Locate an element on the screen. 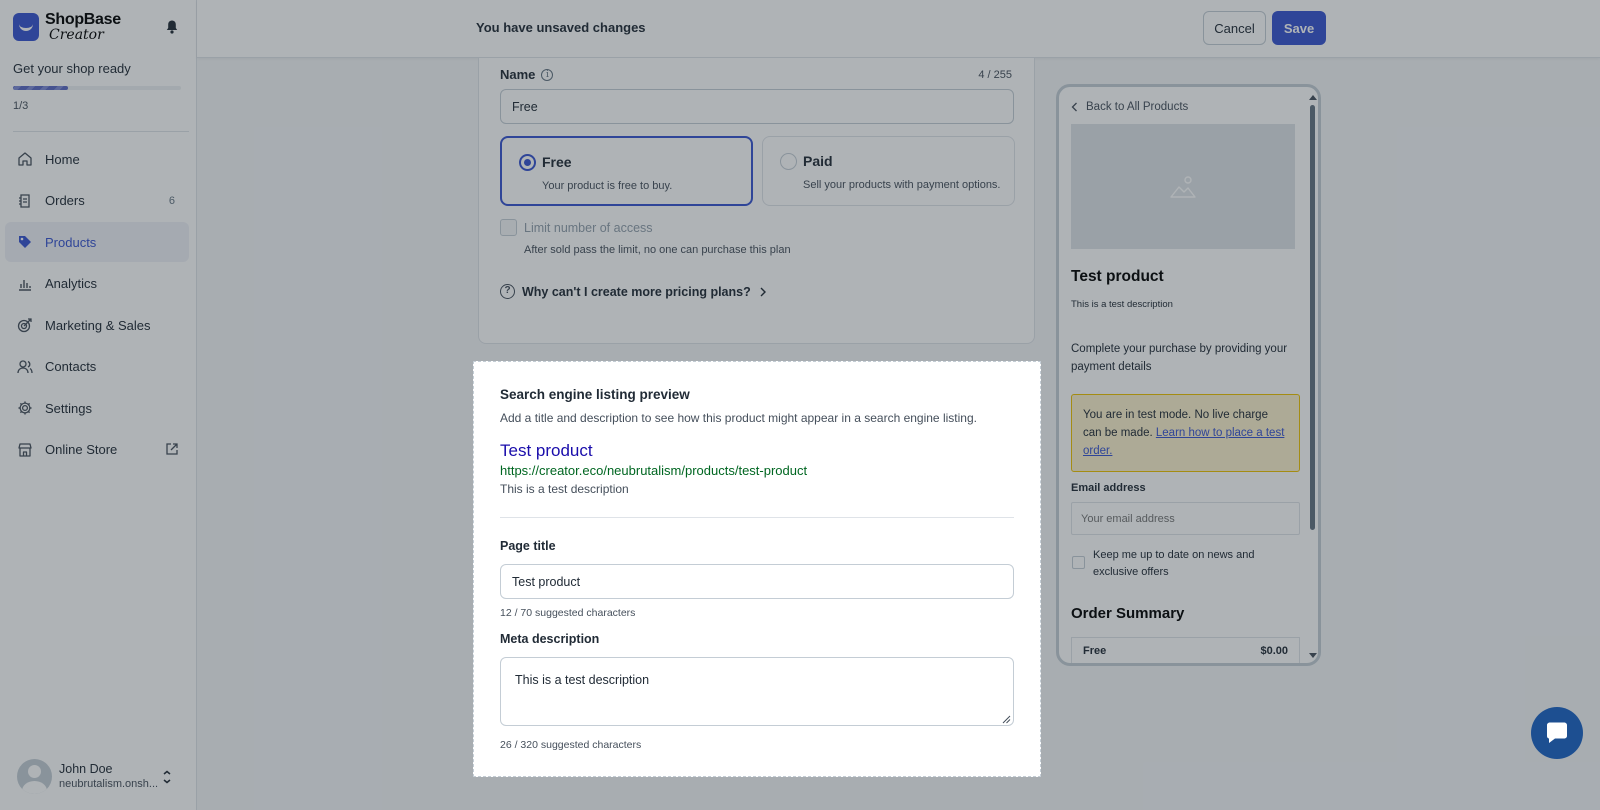 The width and height of the screenshot is (1600, 810). onboarding-title: Get your shop ready is located at coordinates (72, 68).